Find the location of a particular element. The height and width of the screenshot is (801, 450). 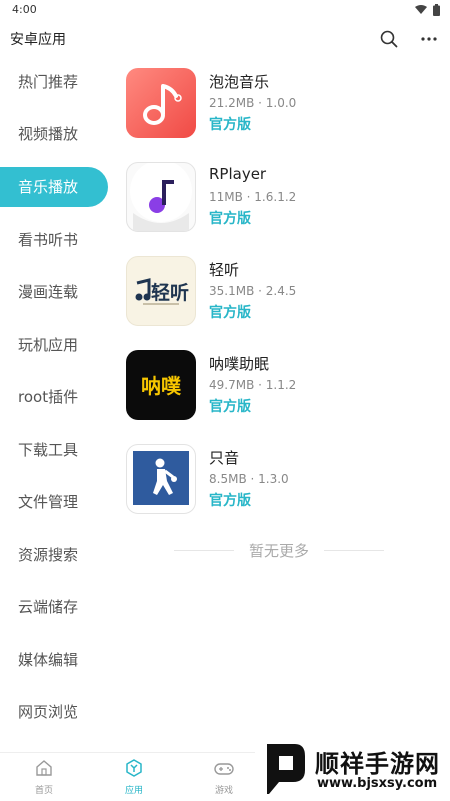

page-title: 安卓应用 is located at coordinates (38, 40).